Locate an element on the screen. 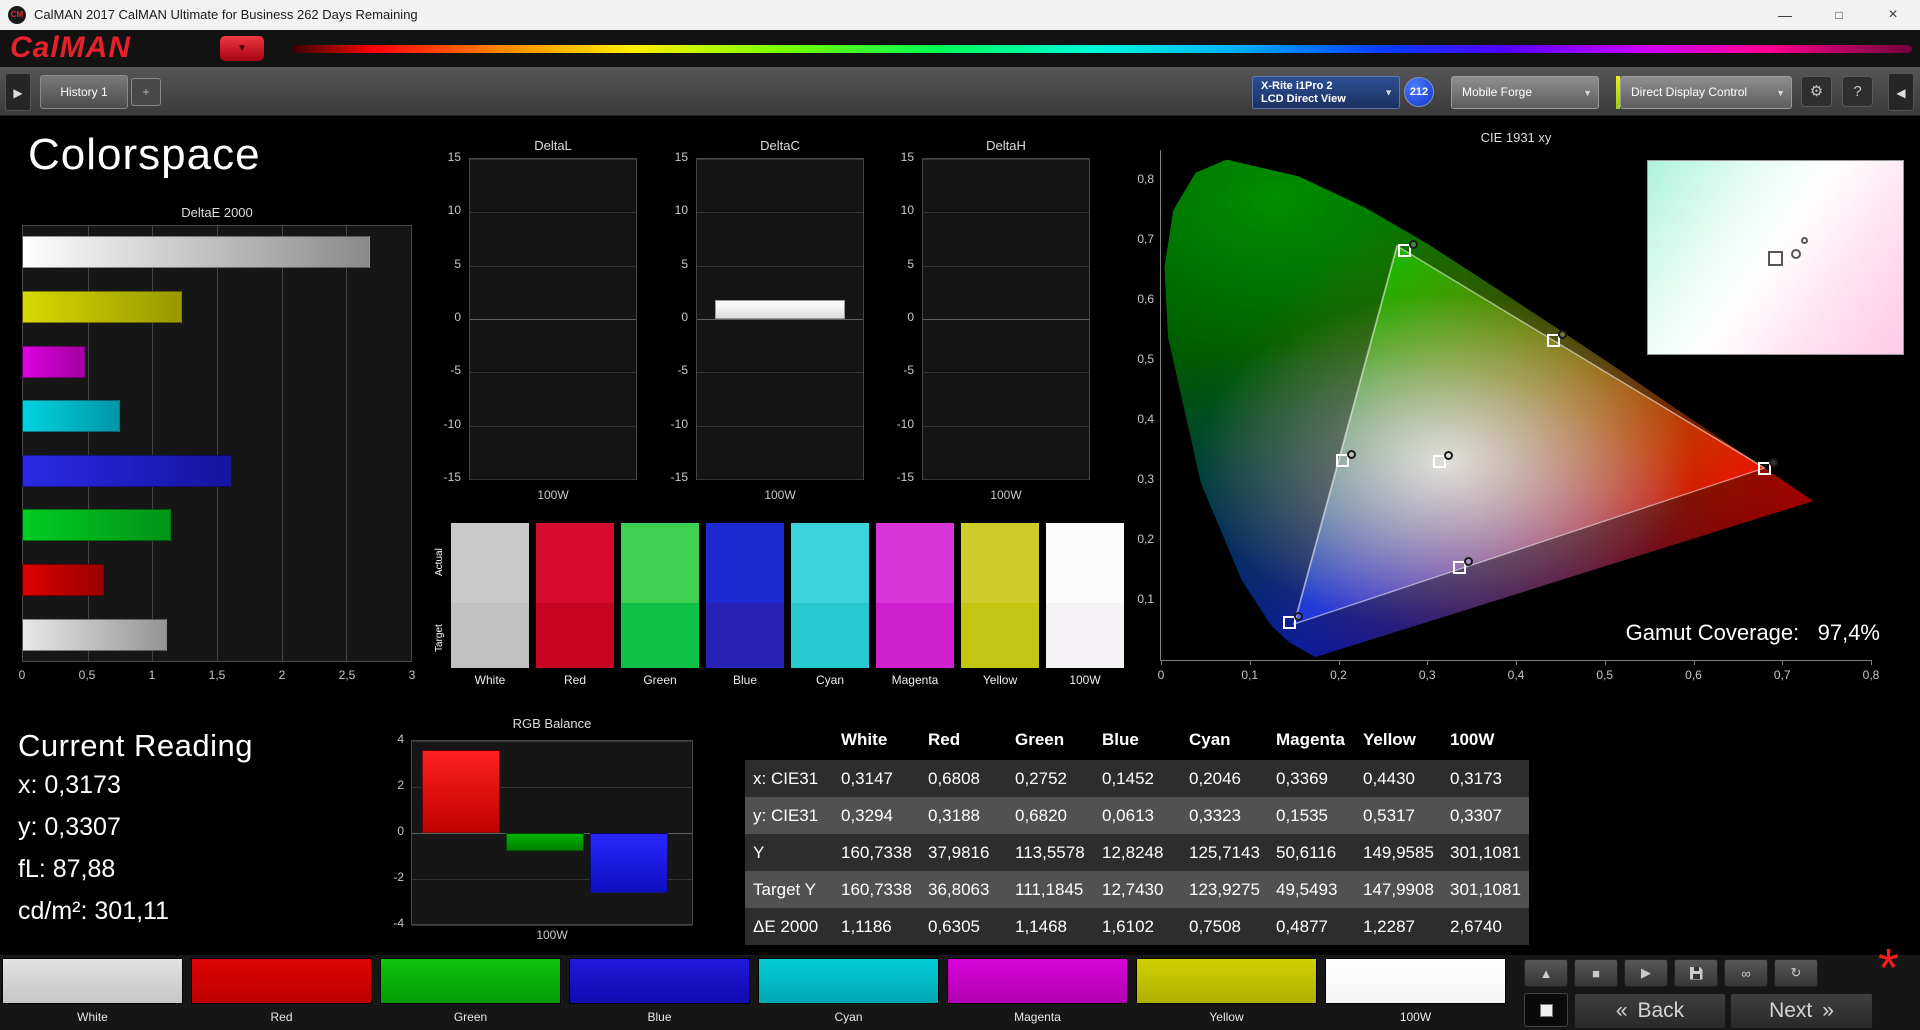 The image size is (1920, 1030). maximize-button: □ is located at coordinates (1839, 15).